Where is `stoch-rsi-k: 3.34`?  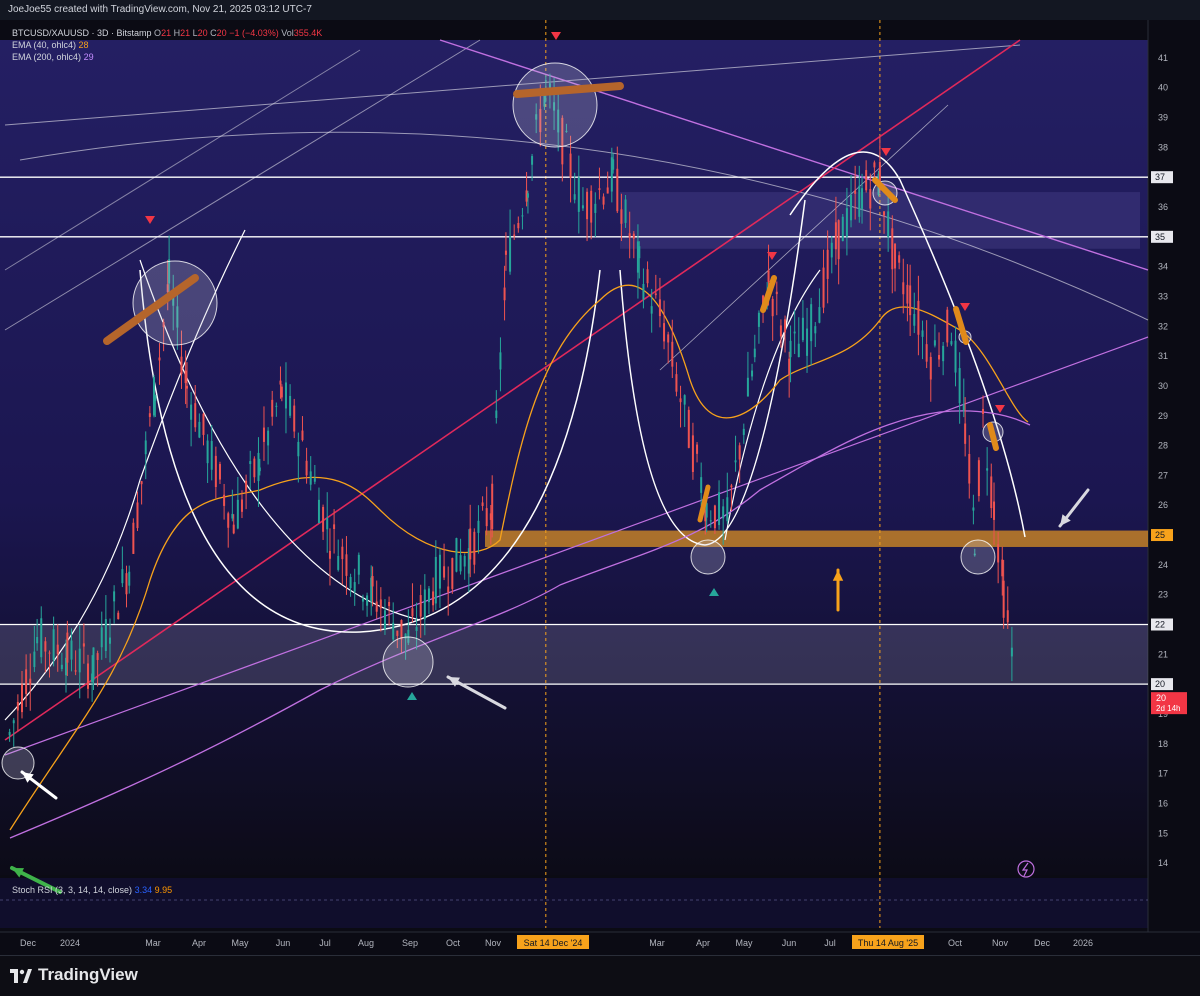
stoch-rsi-k: 3.34 is located at coordinates (143, 890).